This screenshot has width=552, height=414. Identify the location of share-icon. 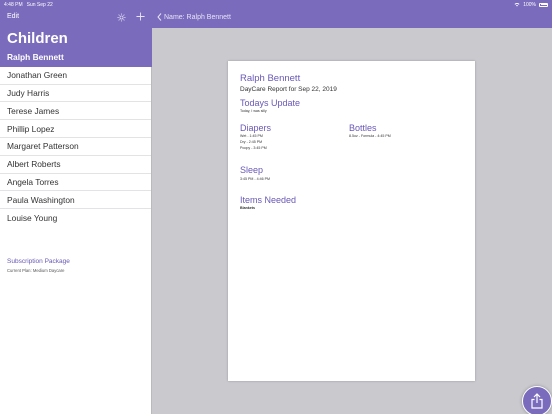
(537, 401).